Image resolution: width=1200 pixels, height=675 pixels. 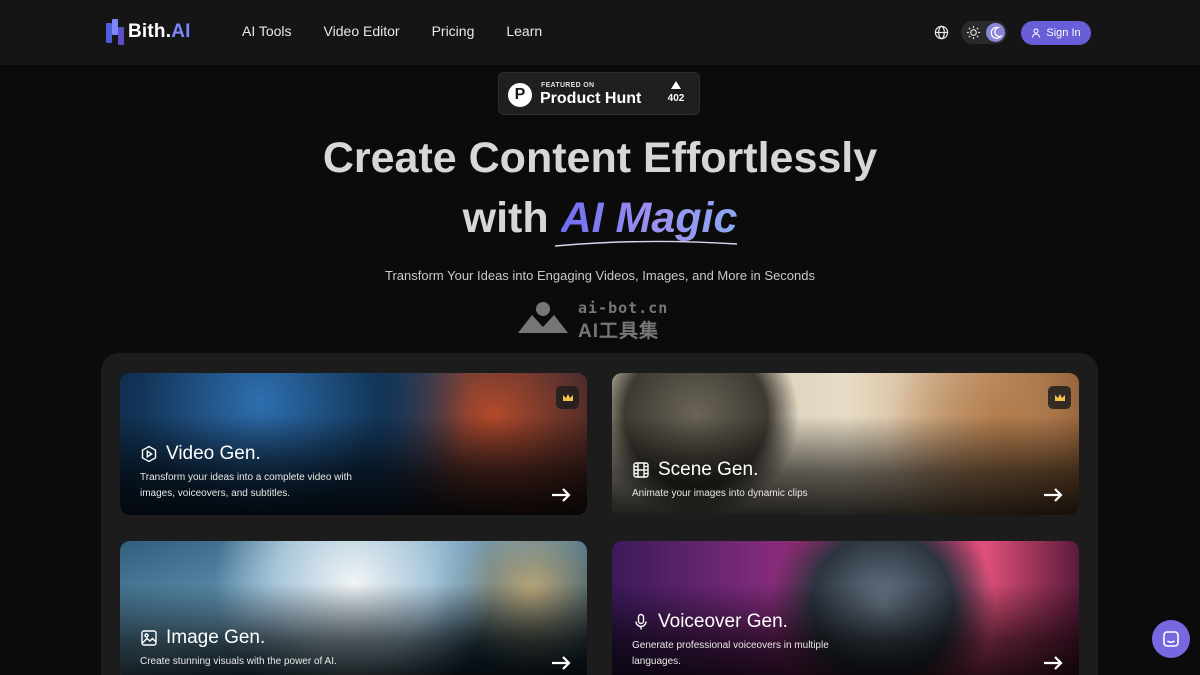 What do you see at coordinates (524, 31) in the screenshot?
I see `nav-link-learn: Learn` at bounding box center [524, 31].